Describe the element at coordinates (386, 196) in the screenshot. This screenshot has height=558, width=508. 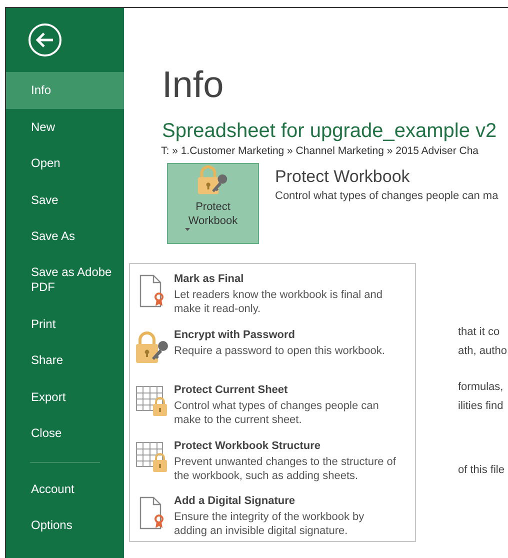
I see `section-description: Control what types of changes people can ma` at that location.